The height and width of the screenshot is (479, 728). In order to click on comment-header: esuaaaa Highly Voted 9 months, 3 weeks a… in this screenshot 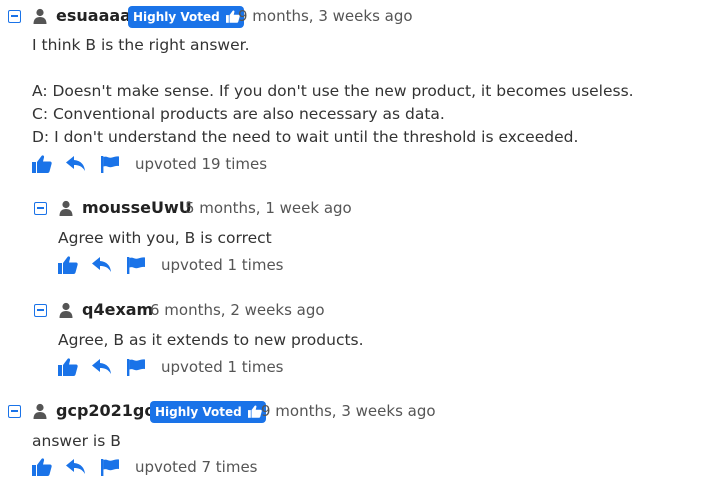, I will do `click(364, 18)`.